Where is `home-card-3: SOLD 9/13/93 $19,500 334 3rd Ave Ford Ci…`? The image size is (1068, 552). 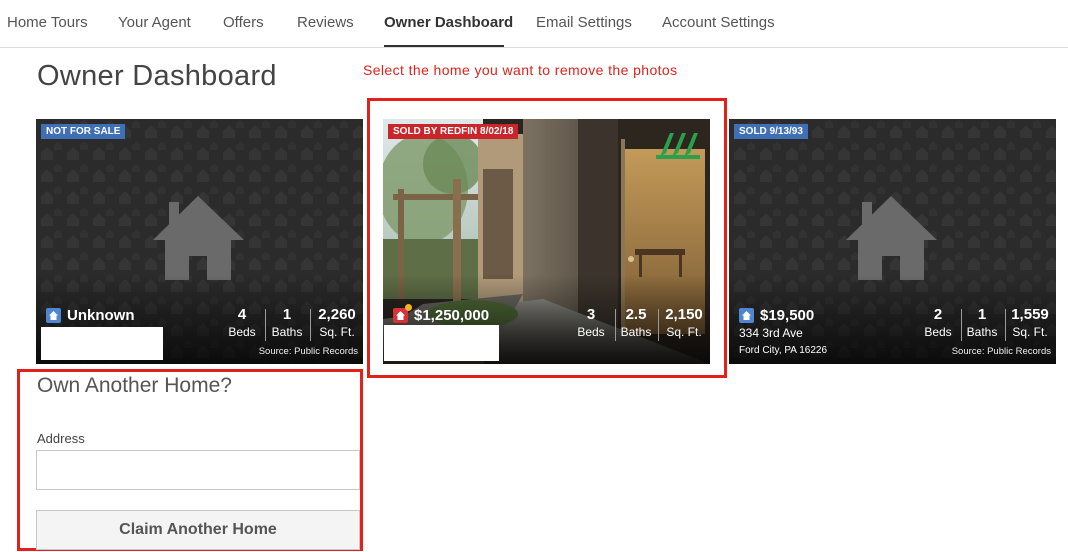
home-card-3: SOLD 9/13/93 $19,500 334 3rd Ave Ford Ci… is located at coordinates (892, 241).